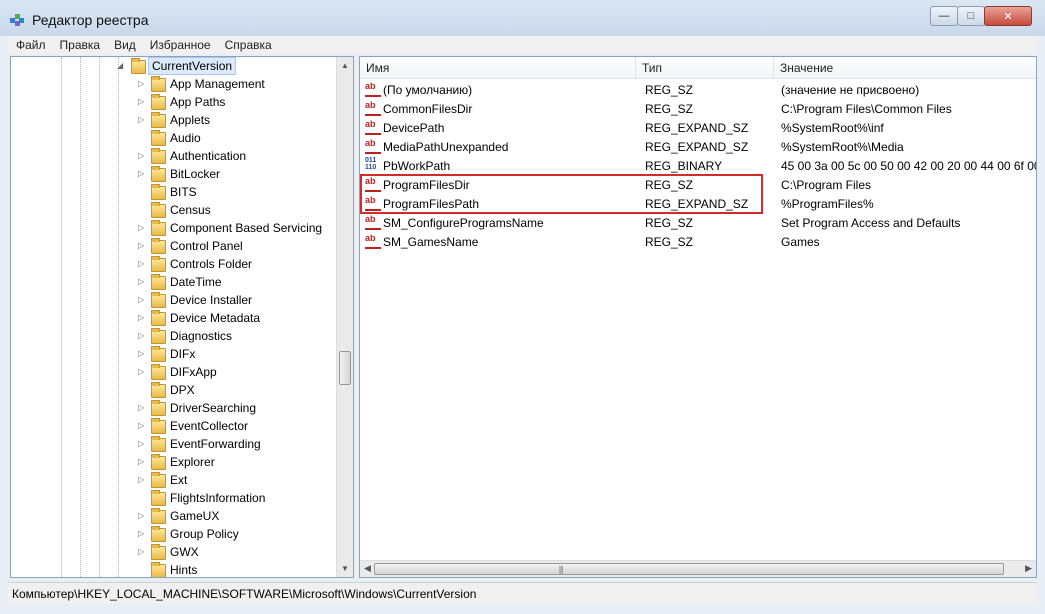 This screenshot has width=1045, height=614. What do you see at coordinates (344, 317) in the screenshot?
I see `tree-vertical-scrollbar: ▲ ▼` at bounding box center [344, 317].